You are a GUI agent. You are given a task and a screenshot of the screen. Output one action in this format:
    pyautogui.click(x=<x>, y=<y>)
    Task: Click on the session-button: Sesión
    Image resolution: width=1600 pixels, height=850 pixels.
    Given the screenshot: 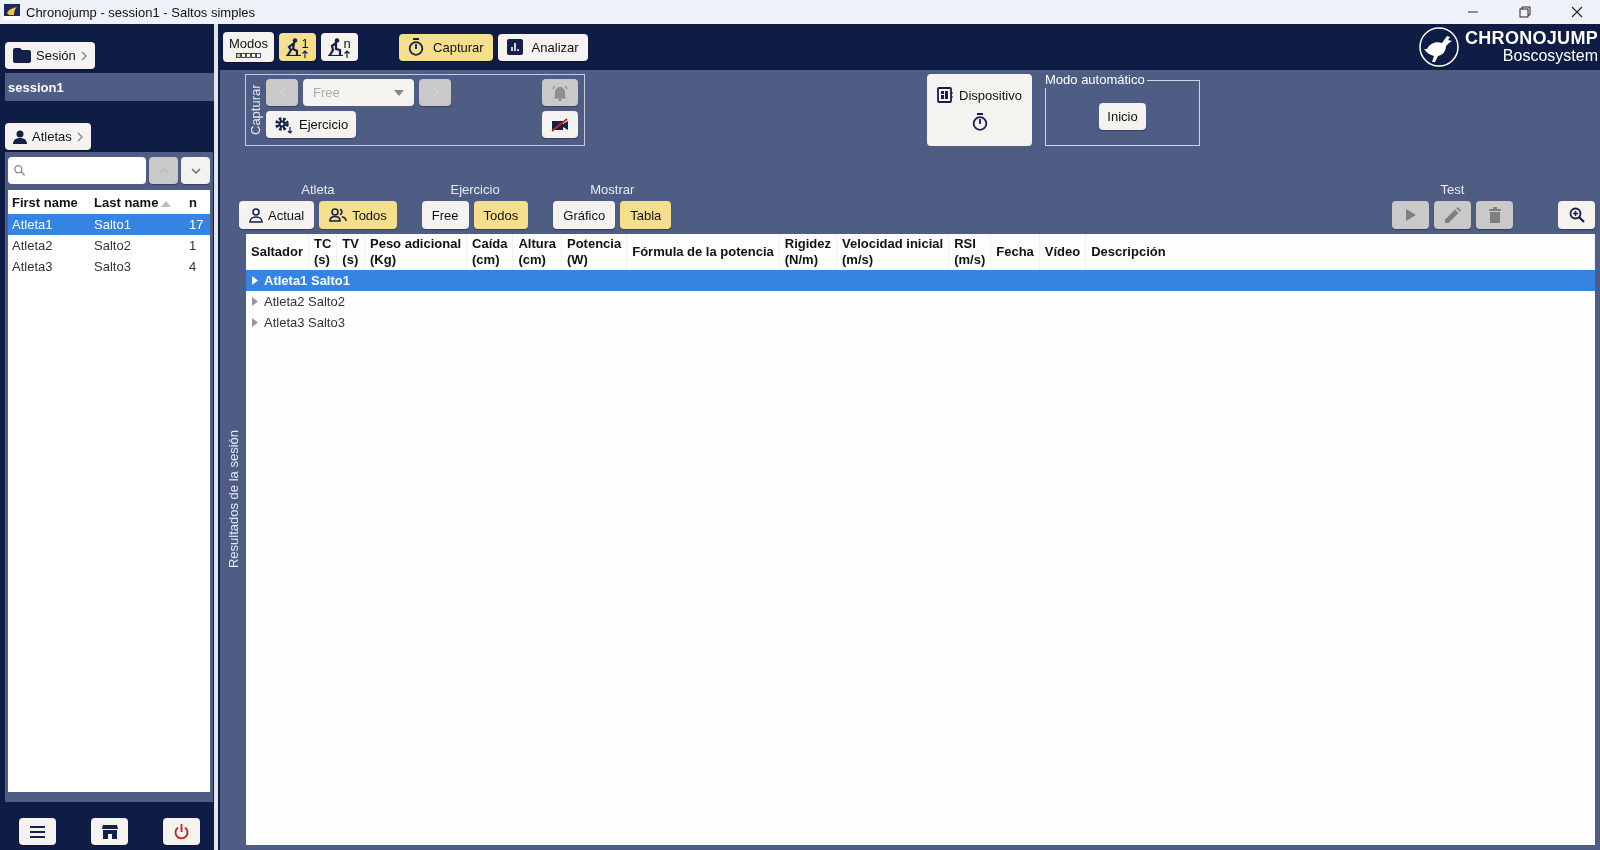 What is the action you would take?
    pyautogui.click(x=50, y=55)
    